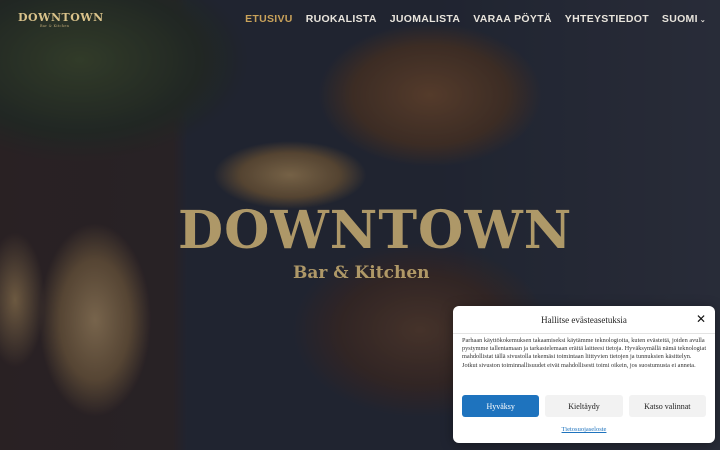  I want to click on nav-item-ruokalista: RUOKALISTA, so click(341, 19).